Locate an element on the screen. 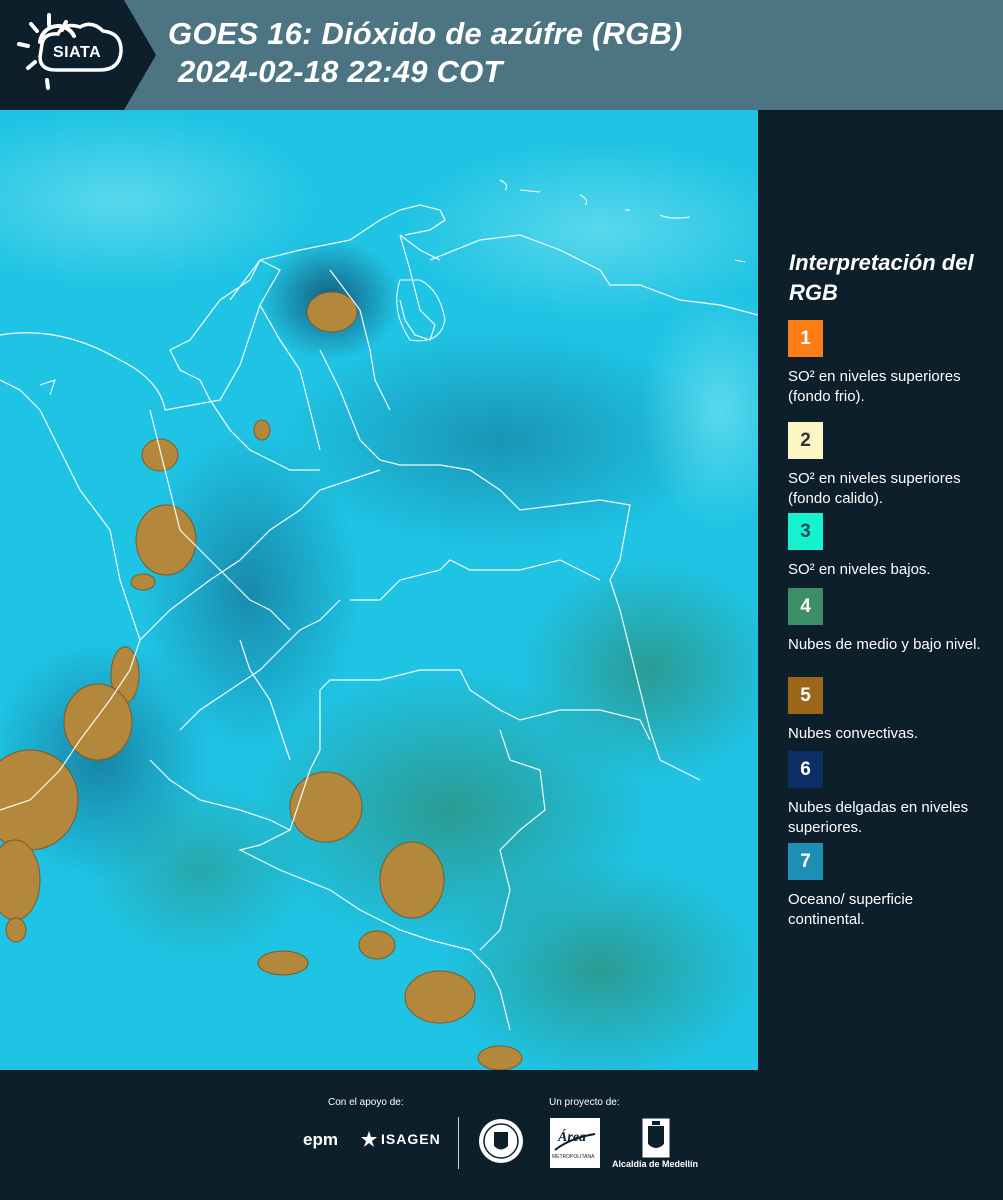 The width and height of the screenshot is (1003, 1200). legend-swatch: 4 is located at coordinates (805, 606).